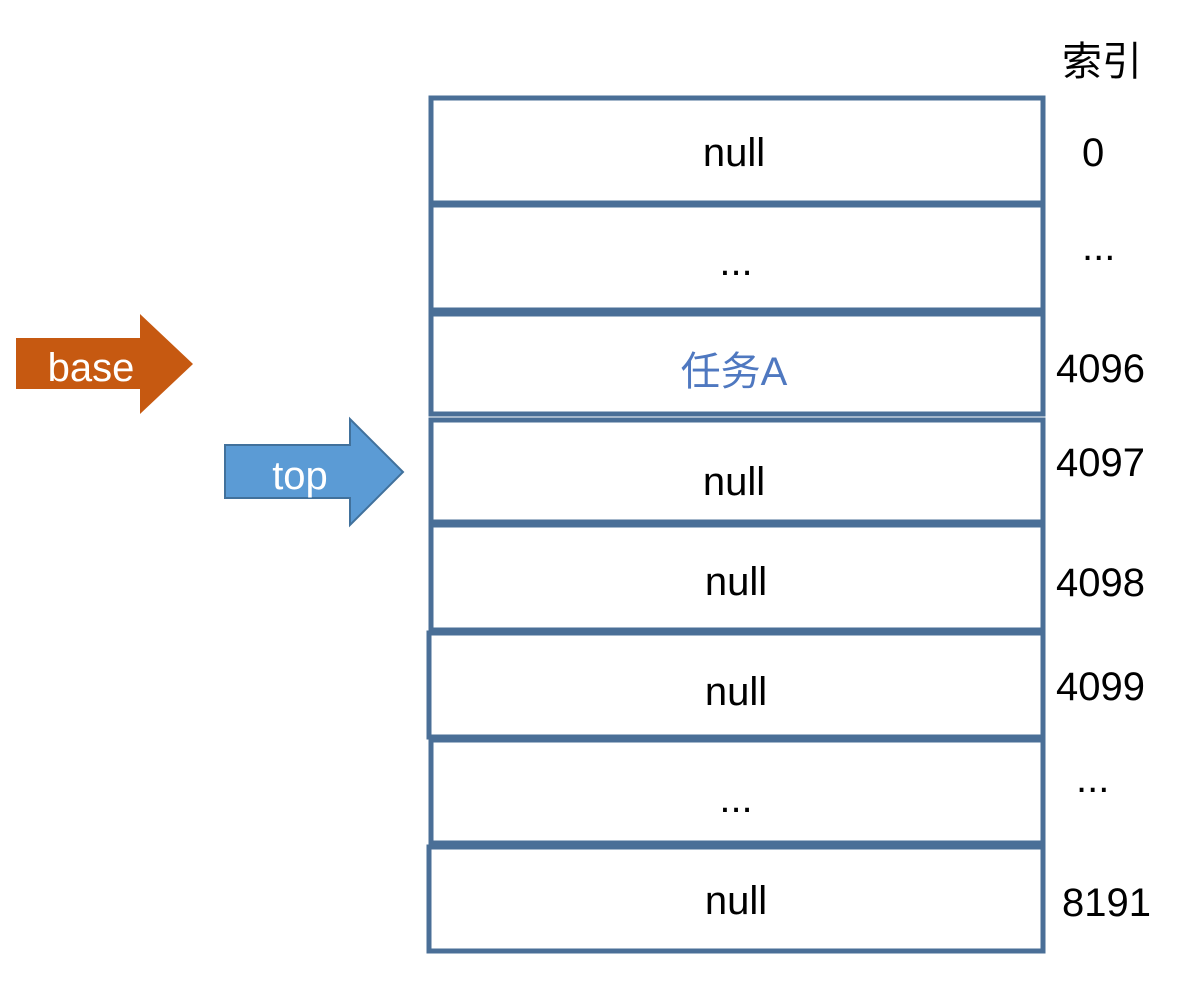 The width and height of the screenshot is (1190, 1002). Describe the element at coordinates (1103, 528) in the screenshot. I see `index-labels: 0 ... 4096 4097 4098 4099 ... 8191` at that location.